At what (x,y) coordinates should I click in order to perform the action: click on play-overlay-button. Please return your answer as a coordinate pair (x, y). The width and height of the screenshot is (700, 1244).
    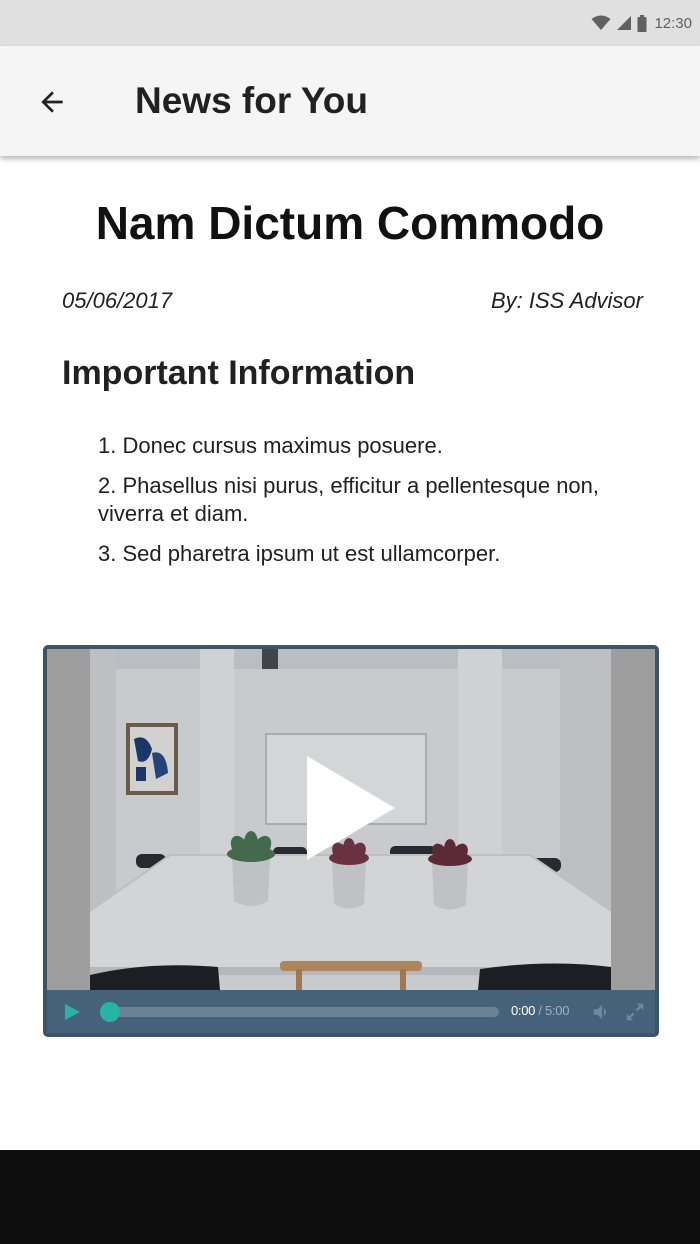
    Looking at the image, I should click on (351, 808).